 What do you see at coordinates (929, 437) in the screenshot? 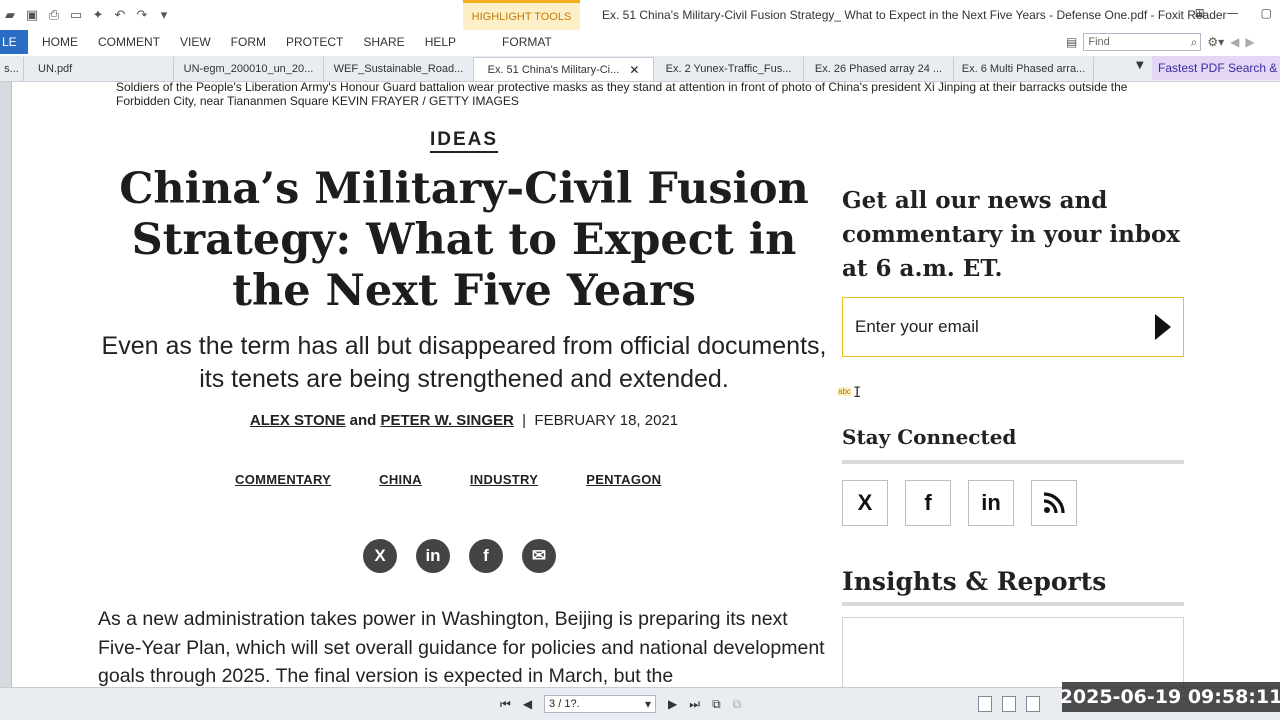
I see `stay-connected-title: Stay Connected` at bounding box center [929, 437].